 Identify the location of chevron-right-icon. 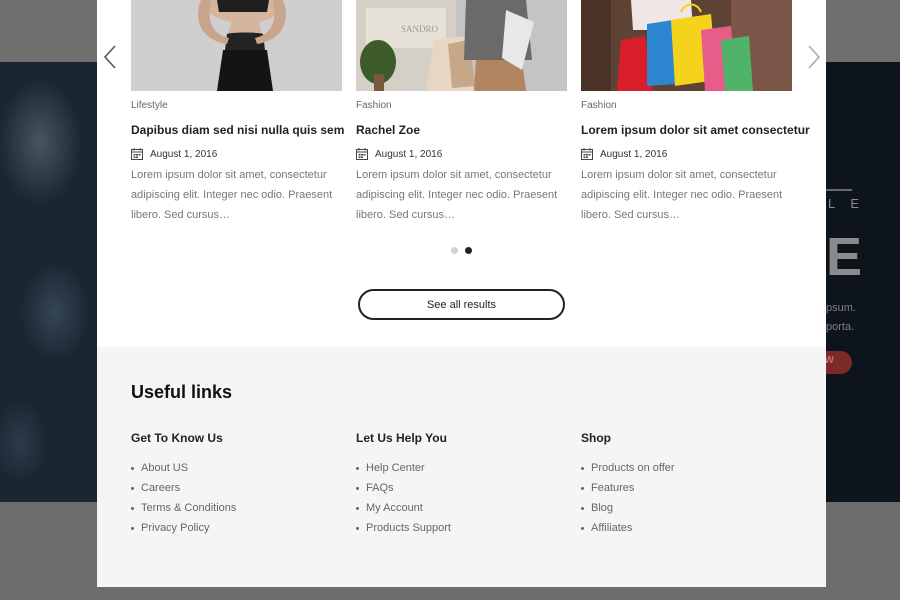
(814, 57).